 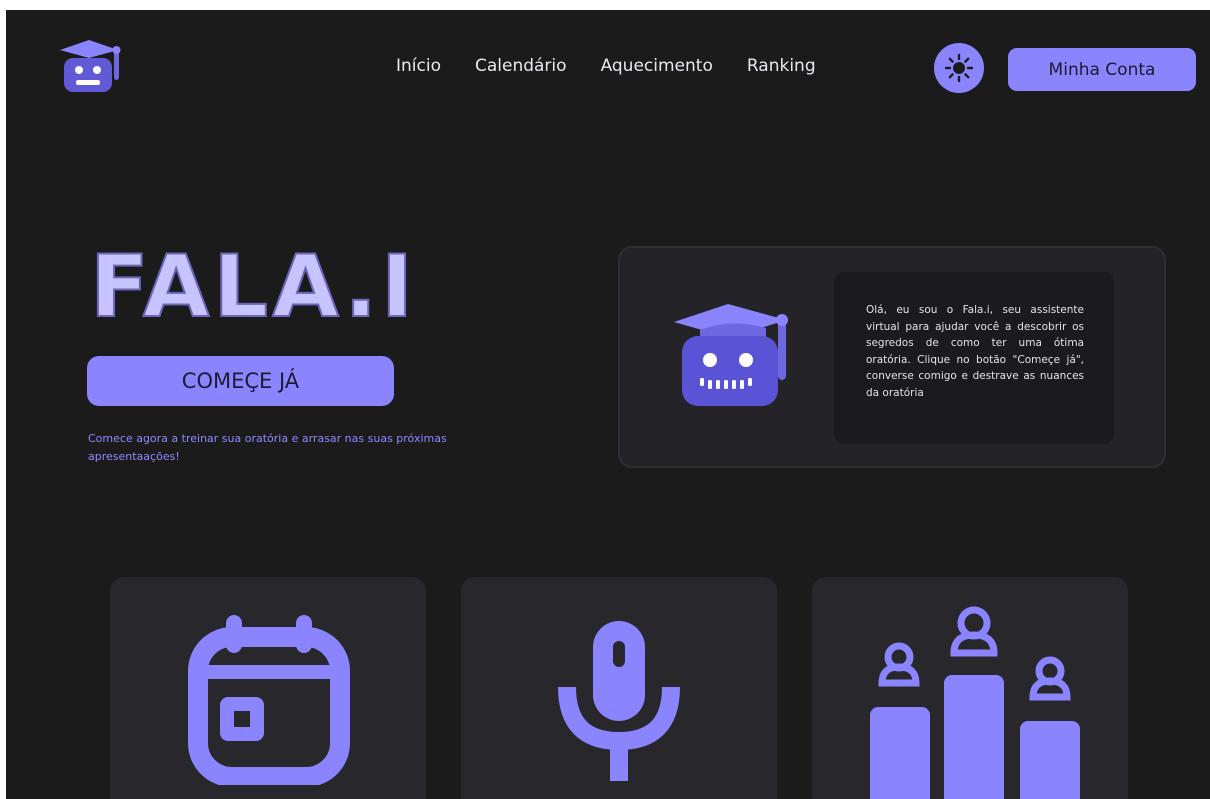 I want to click on warmup-card, so click(x=619, y=688).